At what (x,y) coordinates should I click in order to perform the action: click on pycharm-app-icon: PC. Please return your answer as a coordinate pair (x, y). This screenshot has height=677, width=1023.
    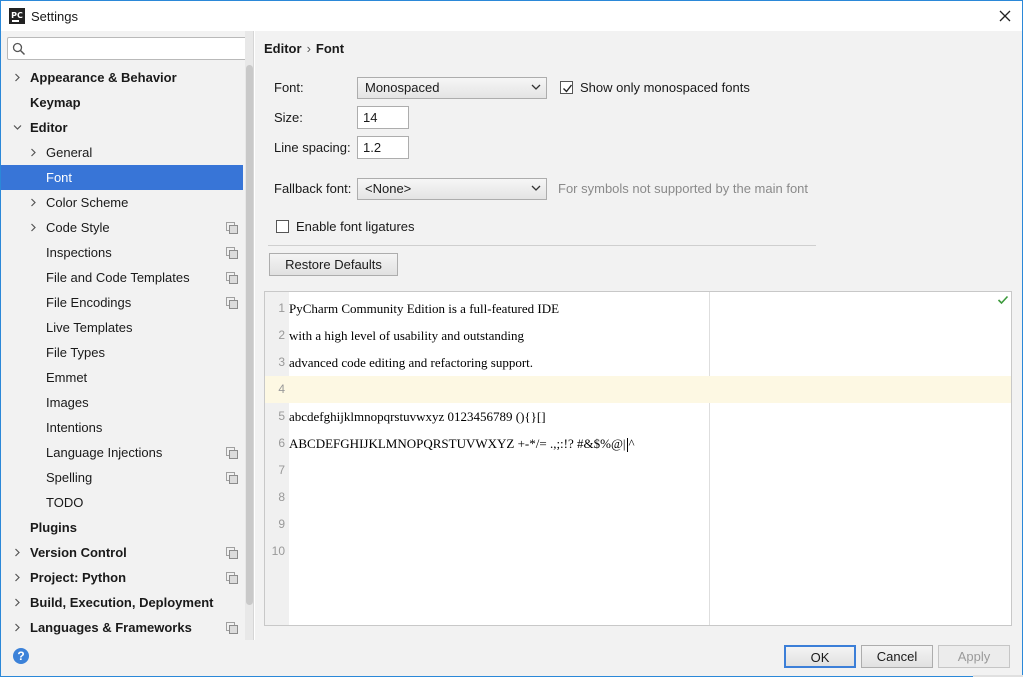
    Looking at the image, I should click on (17, 16).